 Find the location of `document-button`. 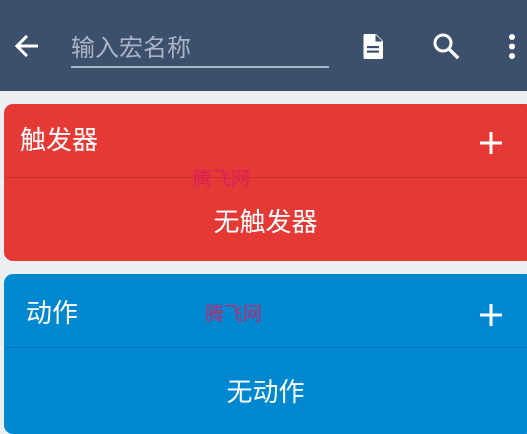

document-button is located at coordinates (373, 46).